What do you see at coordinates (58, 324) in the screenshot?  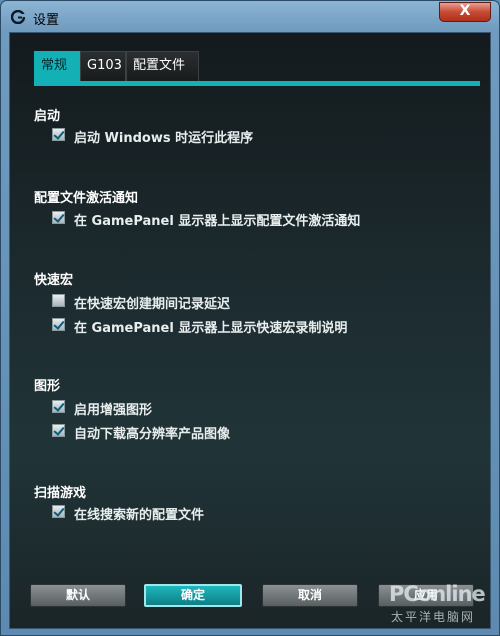 I see `checkbox-macro-instructions` at bounding box center [58, 324].